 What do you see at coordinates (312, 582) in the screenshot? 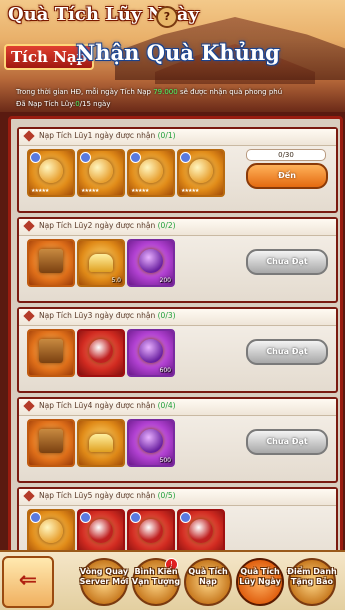
I see `tab-diem-danh-tang-bao: Điểm Danh Tặng Bảo` at bounding box center [312, 582].